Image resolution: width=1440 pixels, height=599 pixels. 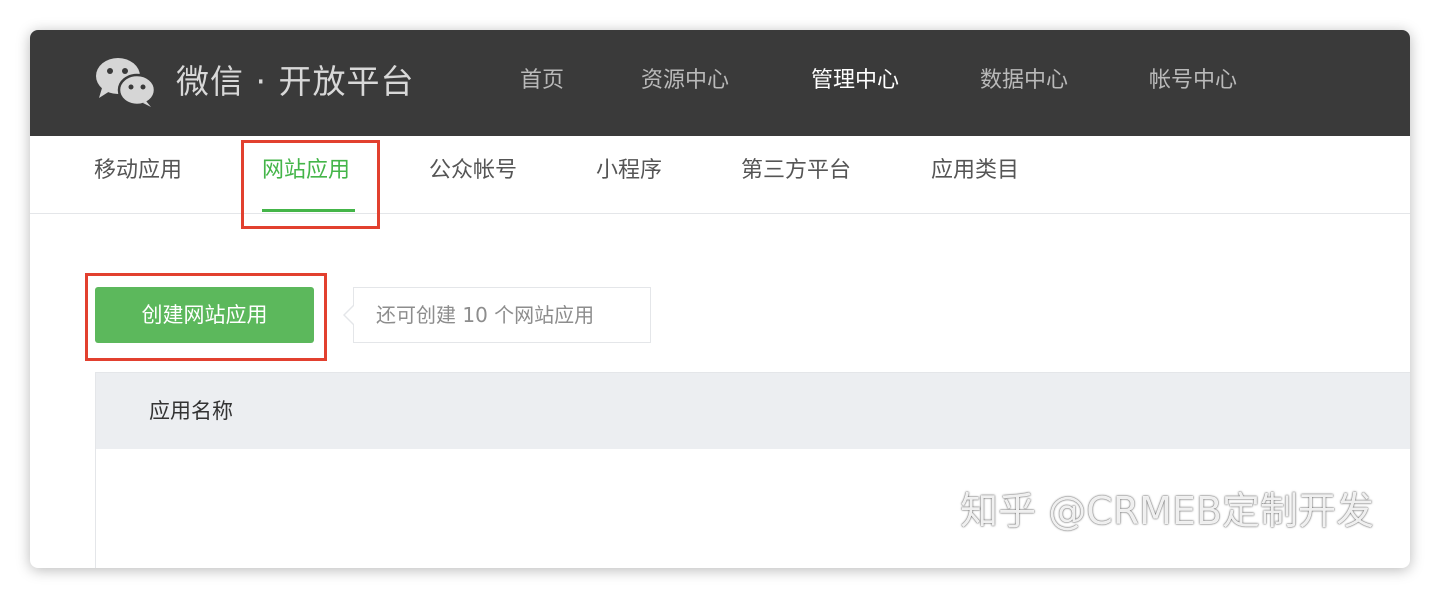 I want to click on column-header-app-name: 应用名称, so click(x=191, y=411).